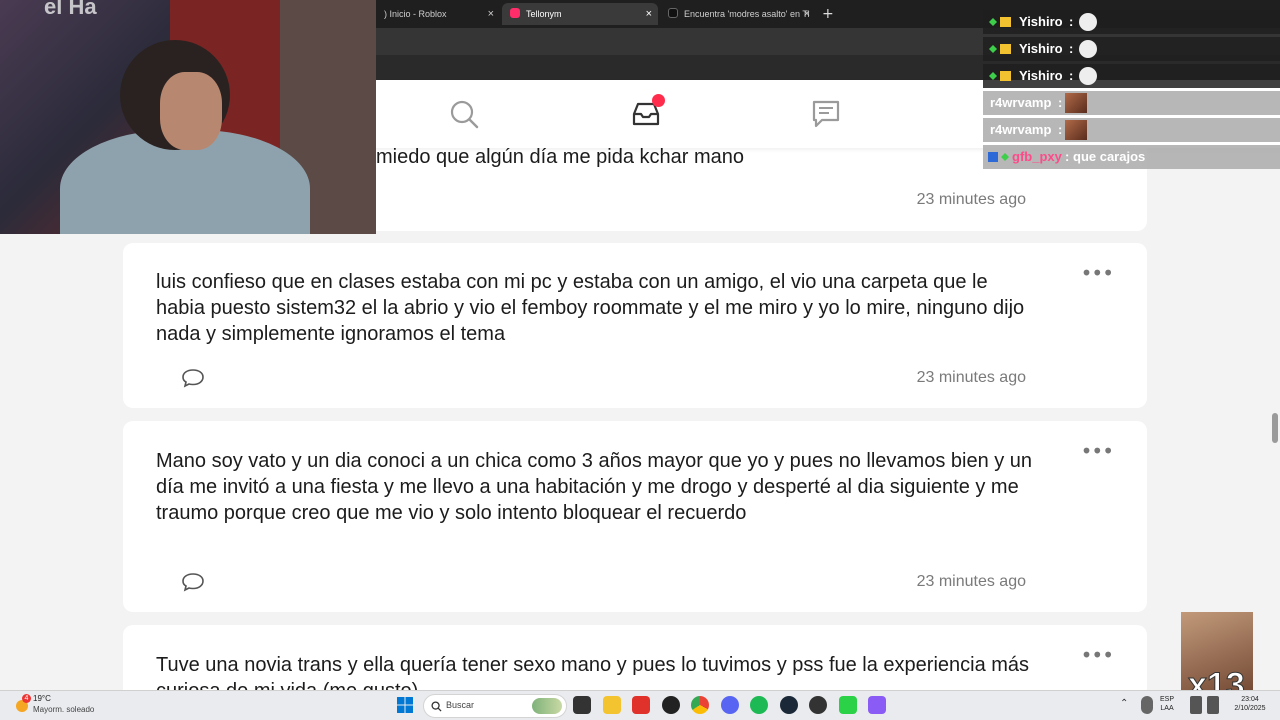 This screenshot has height=720, width=1280. Describe the element at coordinates (460, 705) in the screenshot. I see `search-placeholder: Buscar` at that location.